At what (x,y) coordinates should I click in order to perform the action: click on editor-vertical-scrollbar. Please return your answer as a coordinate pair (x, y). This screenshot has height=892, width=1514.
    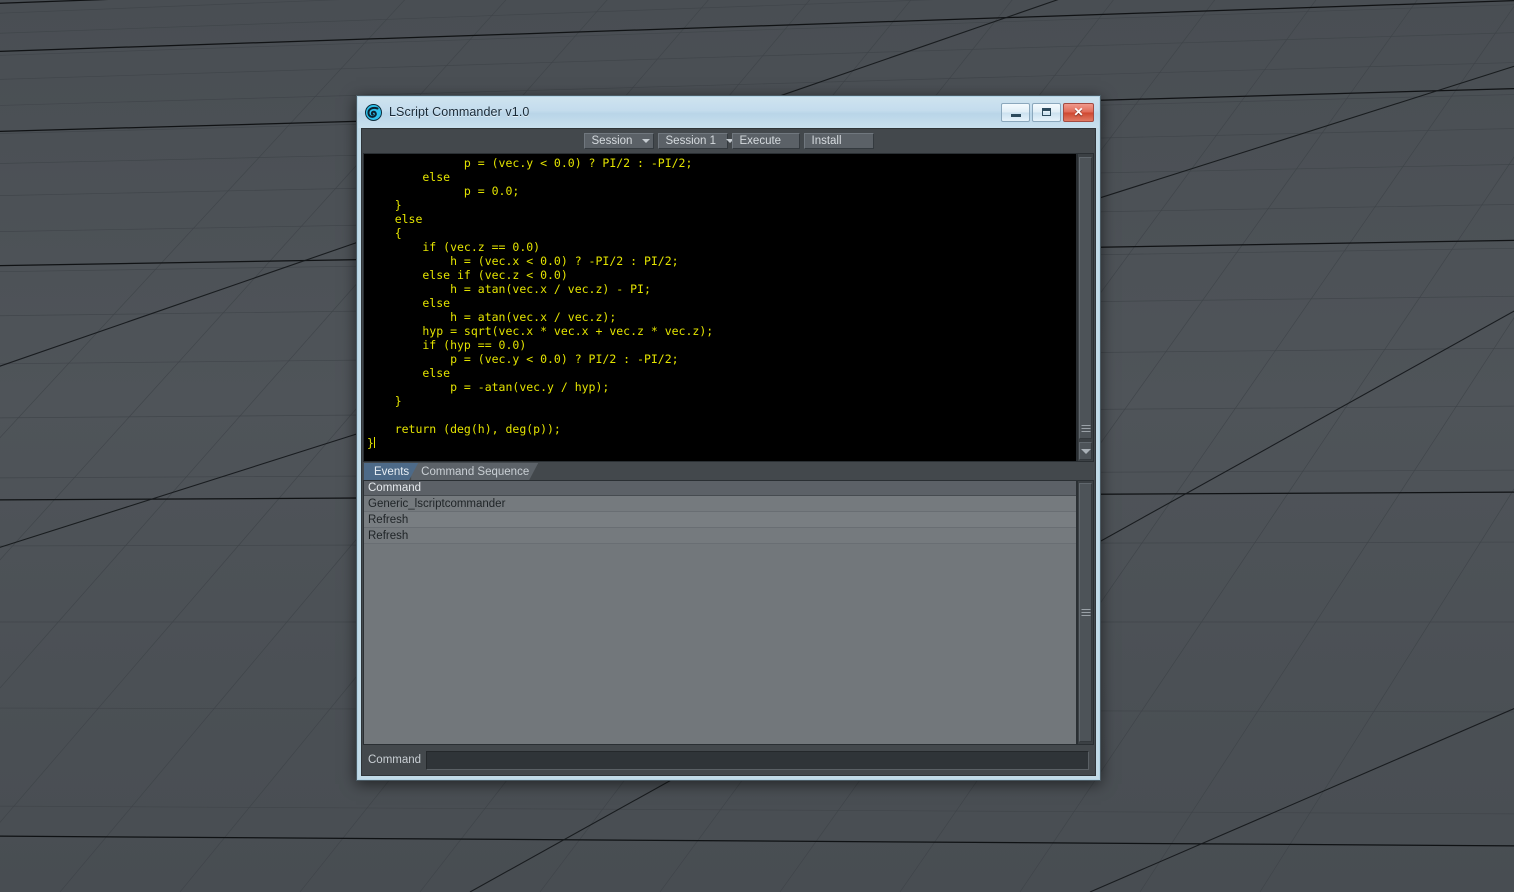
    Looking at the image, I should click on (1085, 307).